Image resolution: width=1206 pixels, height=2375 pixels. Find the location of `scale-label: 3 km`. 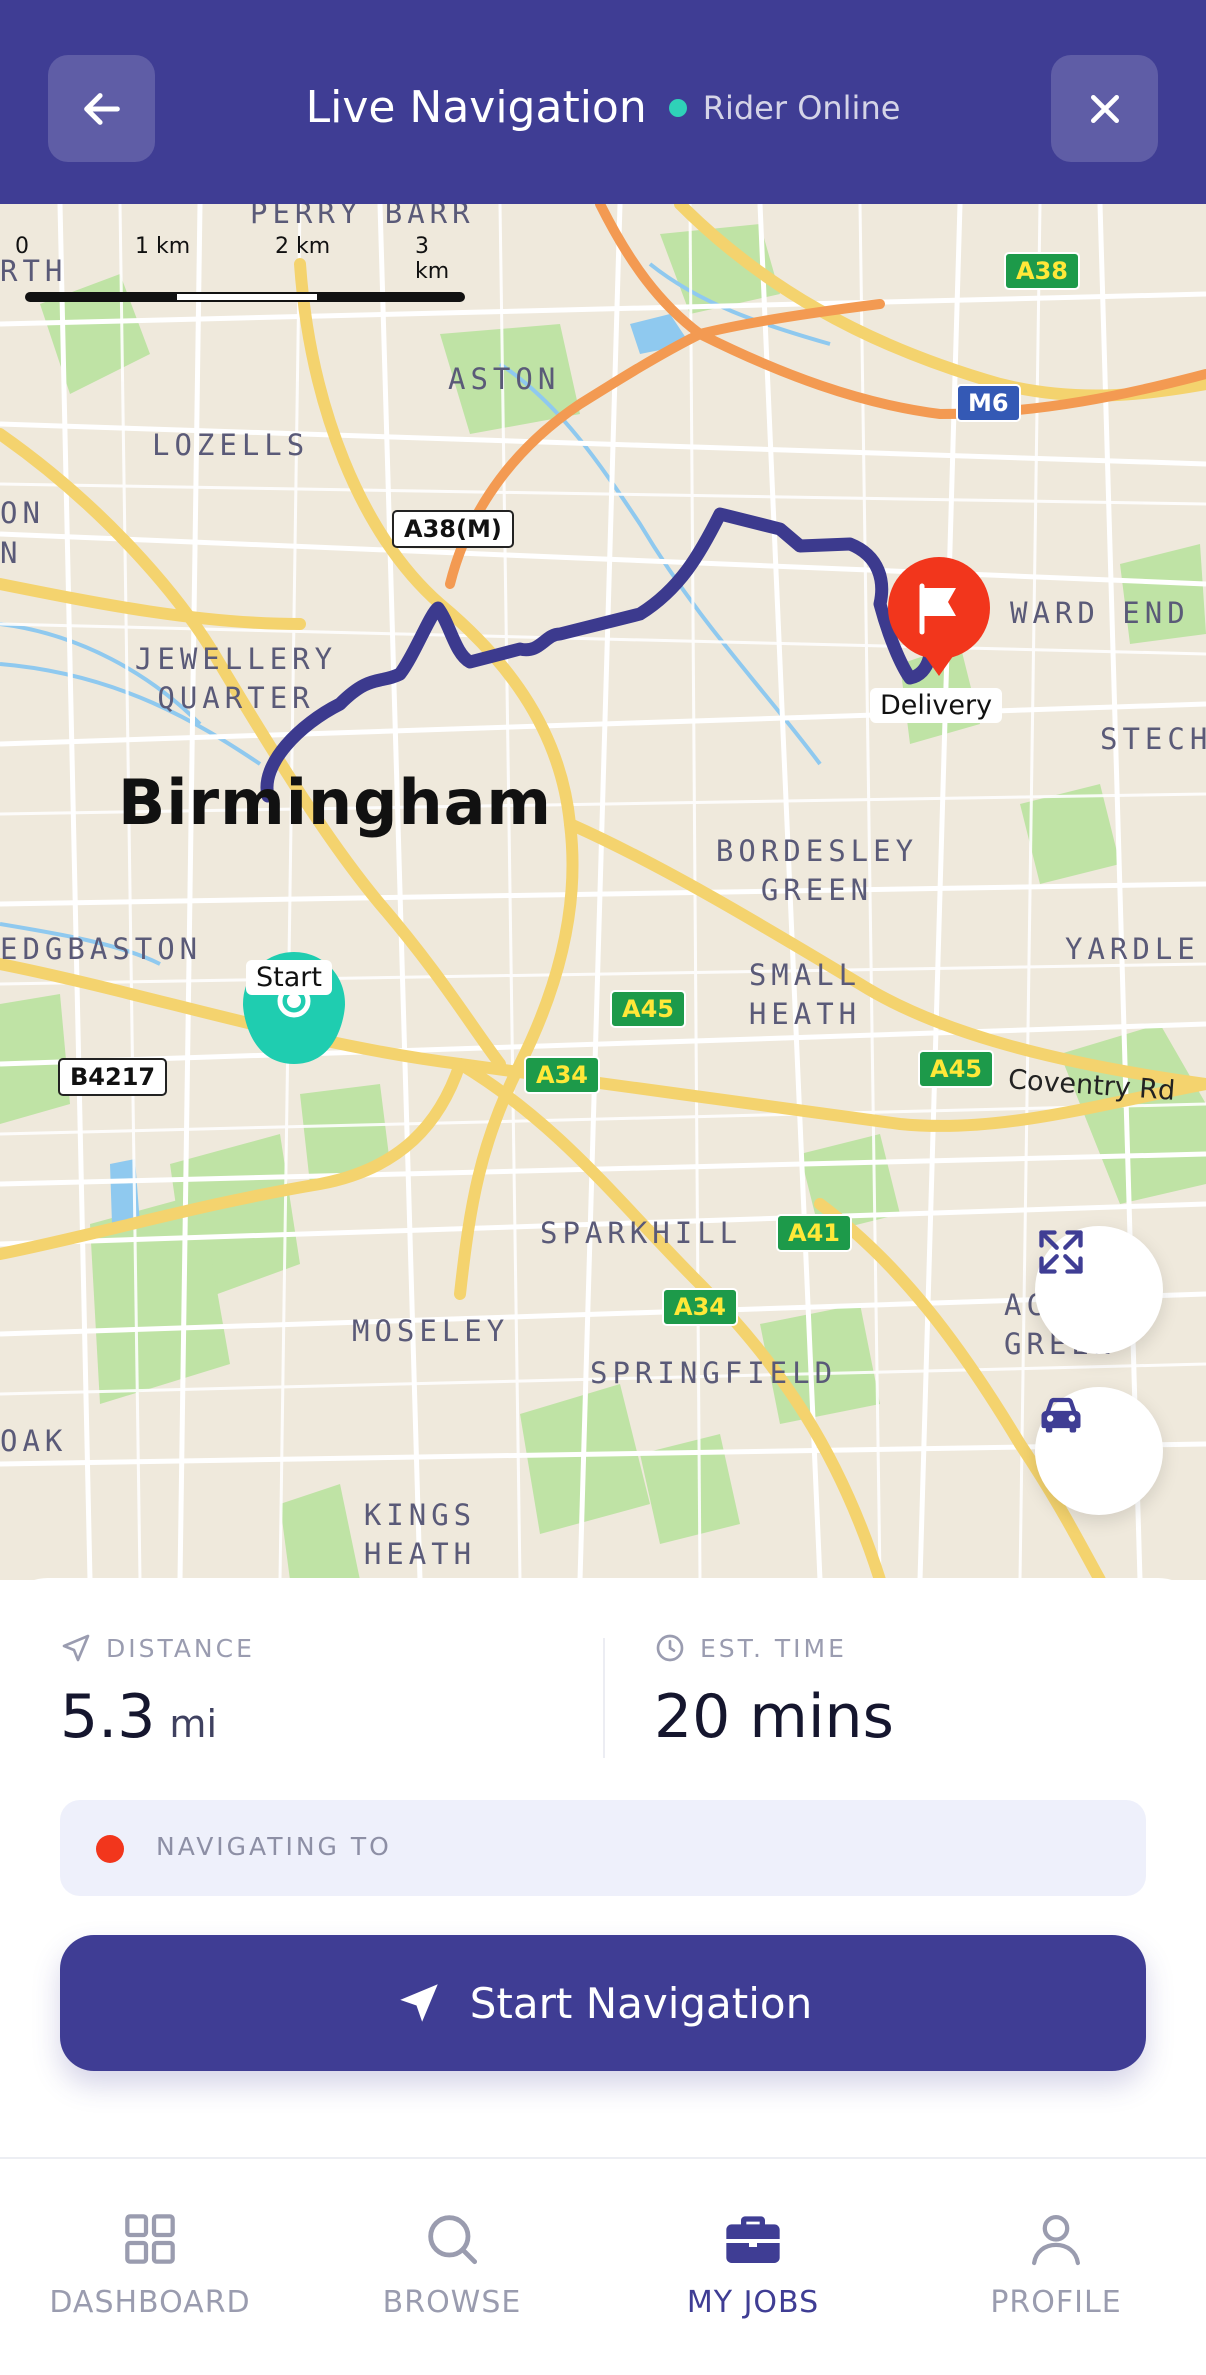

scale-label: 3 km is located at coordinates (432, 259).